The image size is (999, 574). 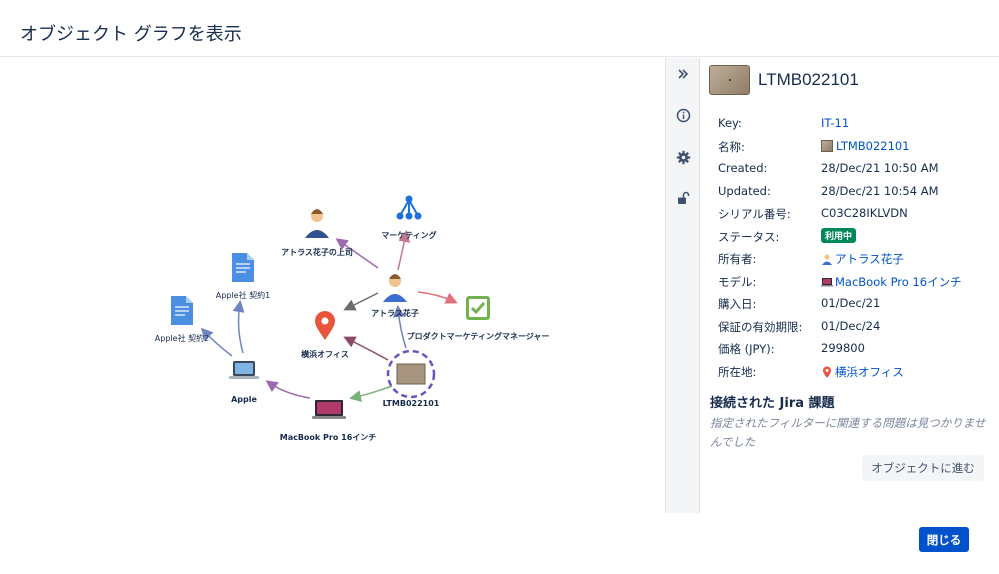 I want to click on attribute-row: シリアル番号: C03C28IKLVDN, so click(x=855, y=217).